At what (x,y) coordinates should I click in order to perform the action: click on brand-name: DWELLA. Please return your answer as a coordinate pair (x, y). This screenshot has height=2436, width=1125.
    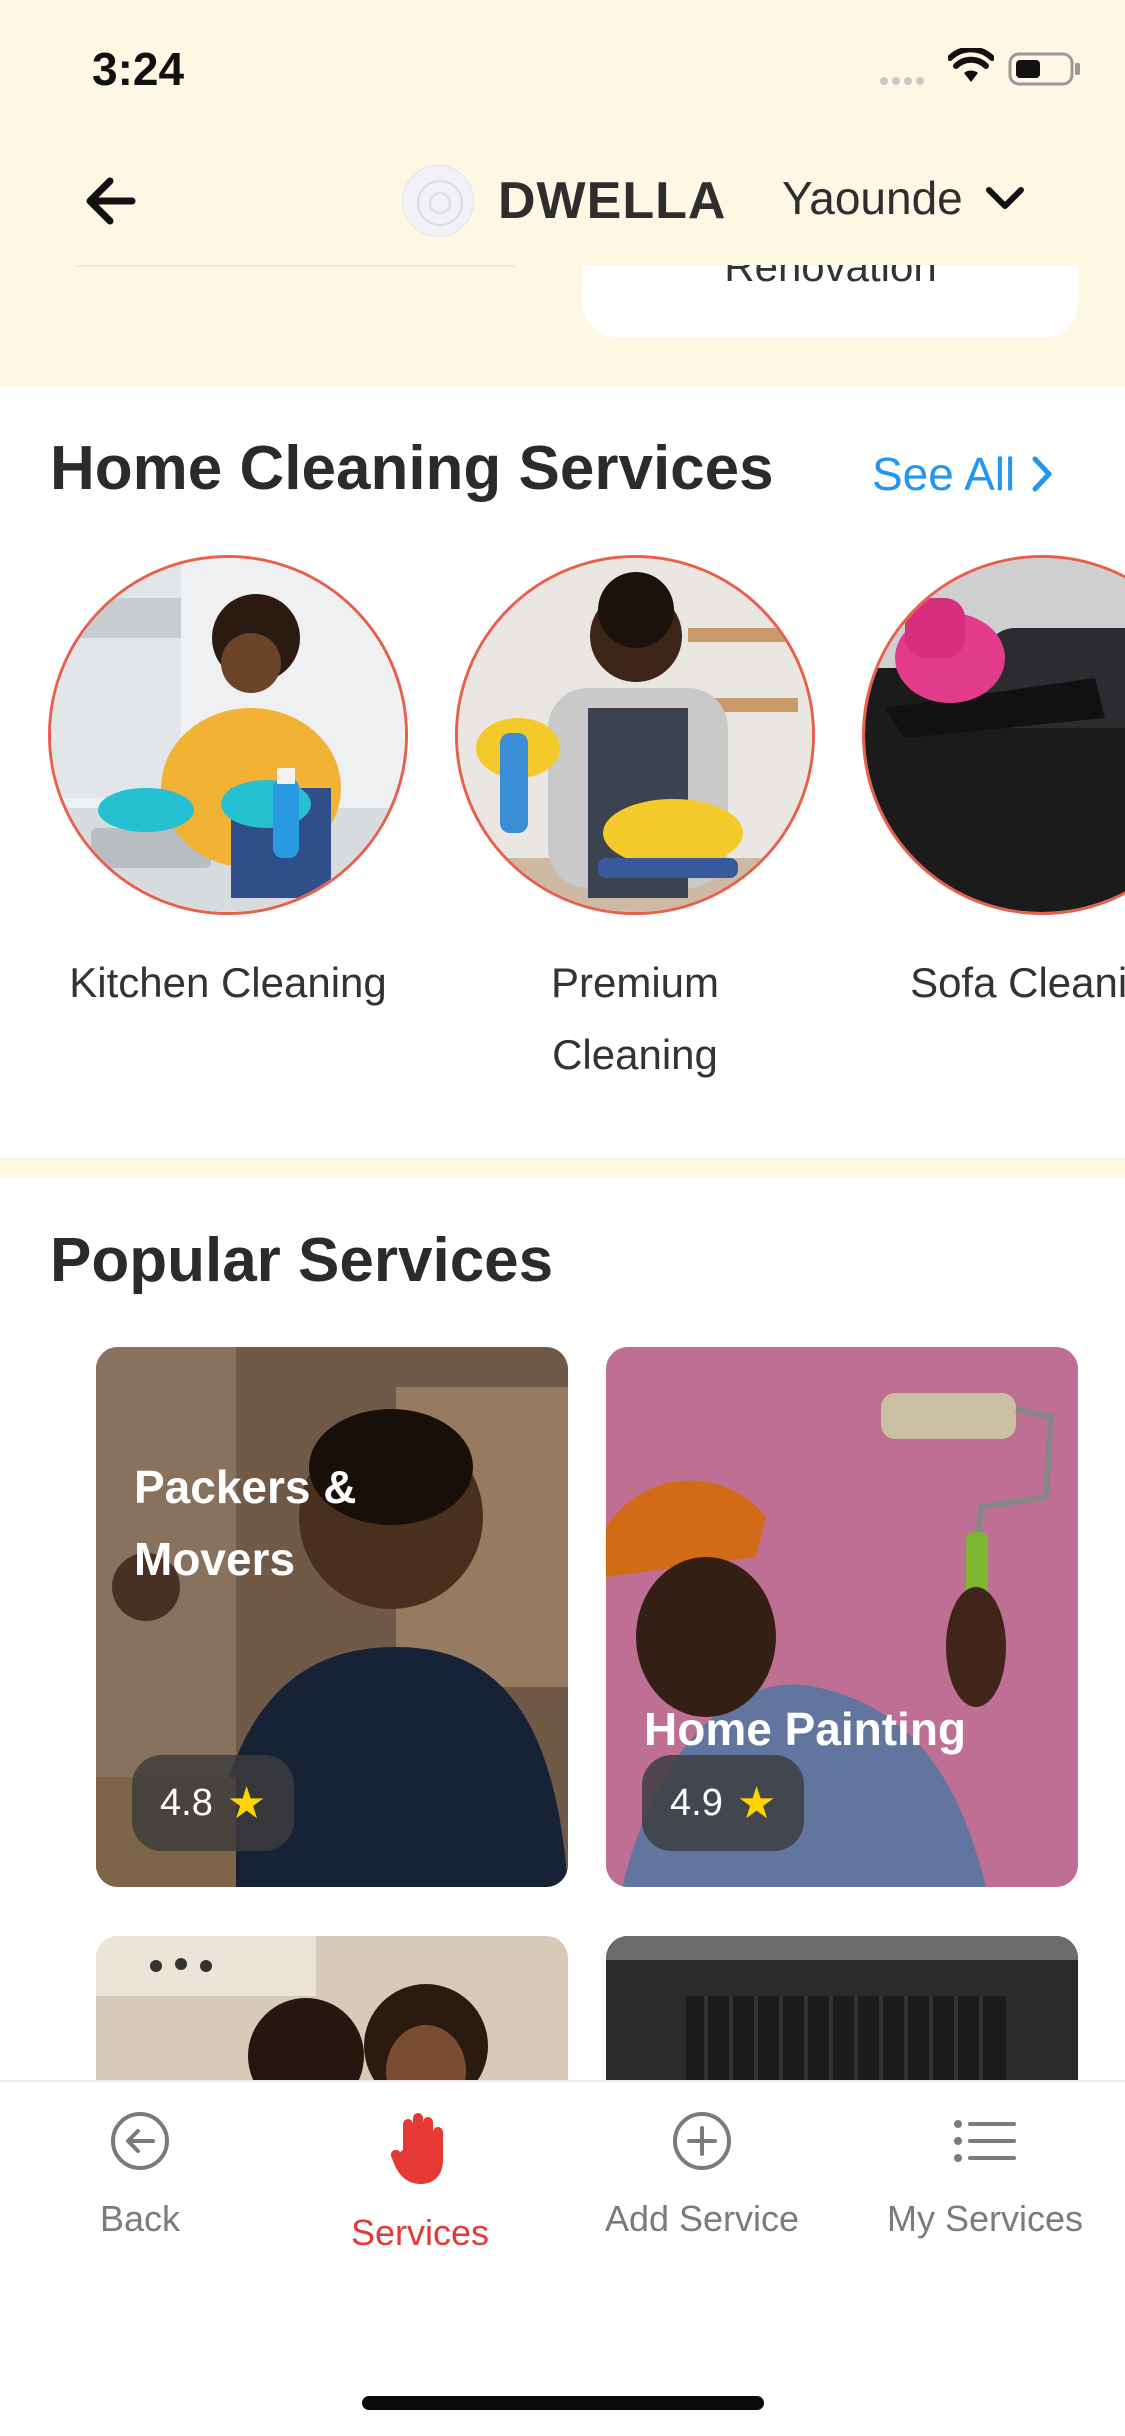
    Looking at the image, I should click on (612, 201).